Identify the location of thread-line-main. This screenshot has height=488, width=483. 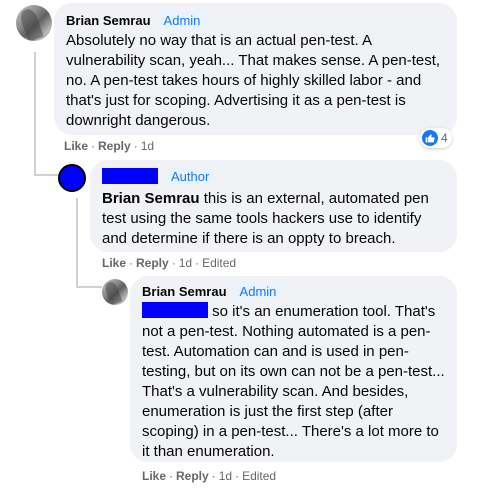
(35, 114).